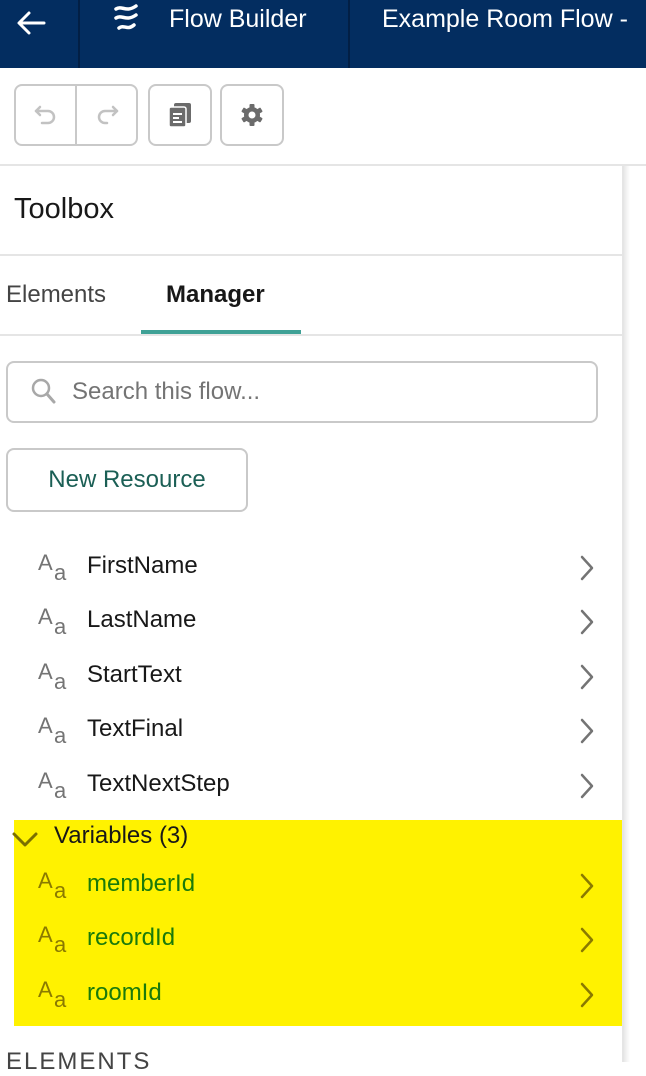  Describe the element at coordinates (131, 937) in the screenshot. I see `variable-name: recordId` at that location.